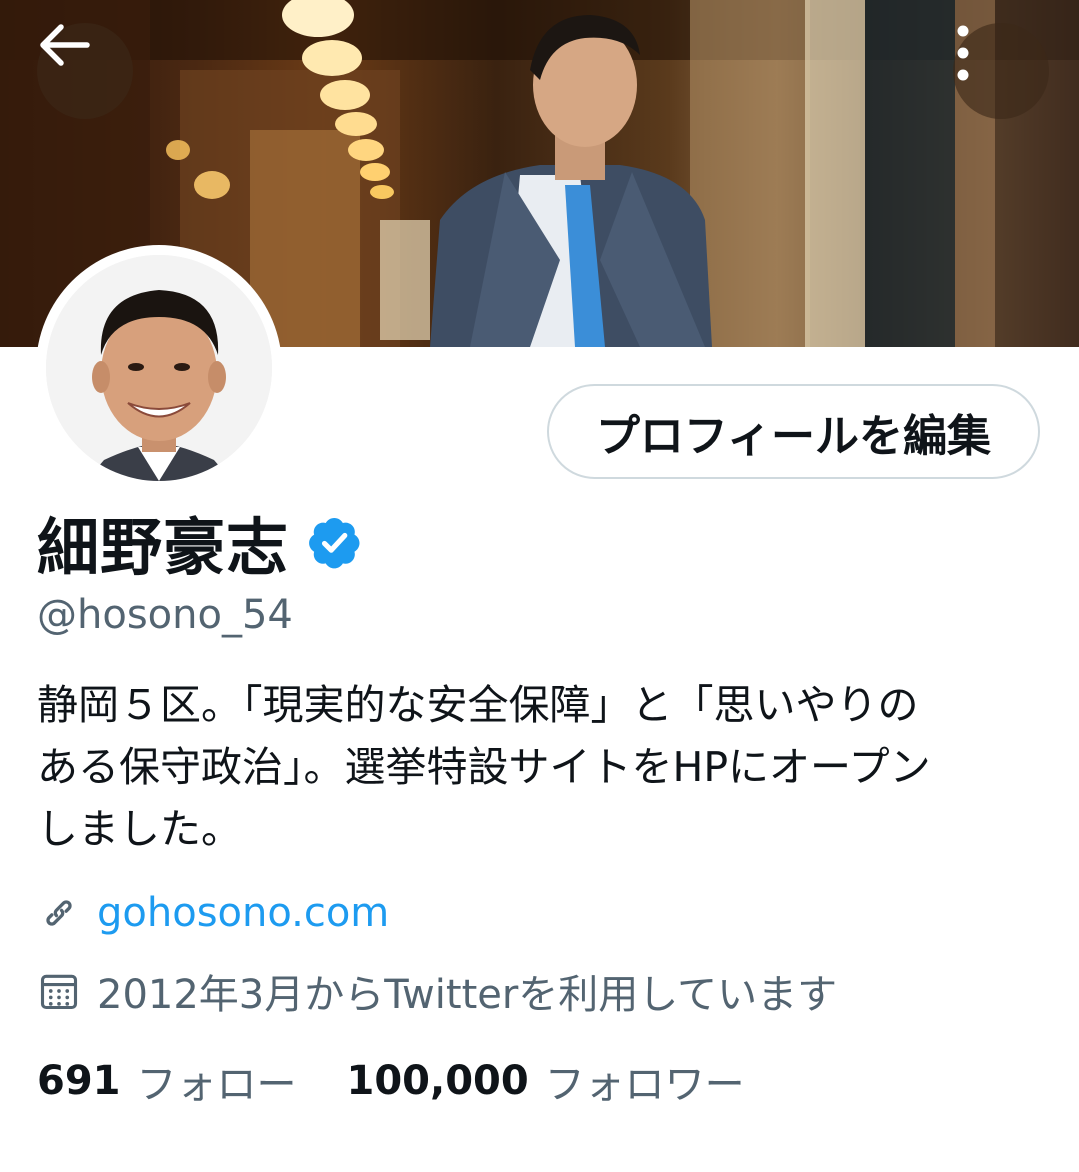 This screenshot has height=1172, width=1079. I want to click on bio-line: 静岡５区。「現実的な安全保障」と「思いやりの, so click(478, 705).